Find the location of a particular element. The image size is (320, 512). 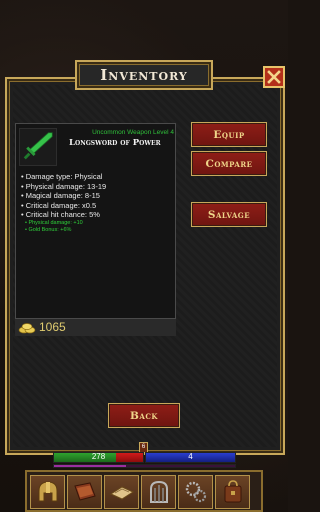

gold-coins-icon is located at coordinates (27, 328).